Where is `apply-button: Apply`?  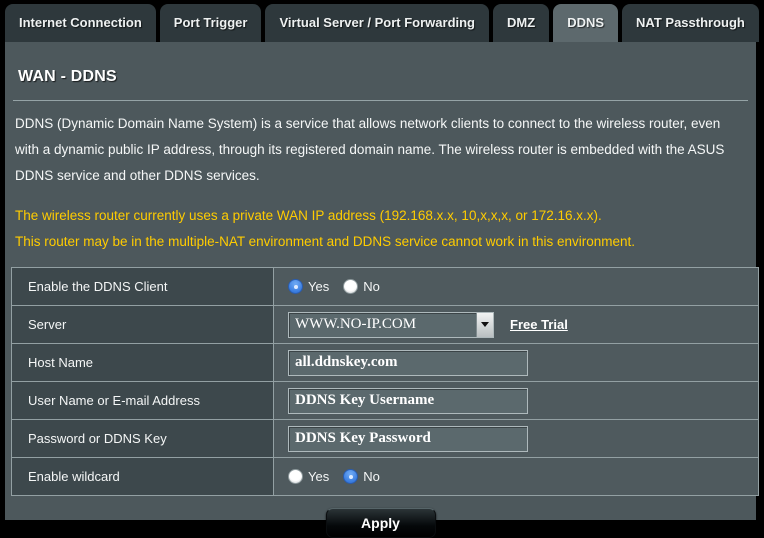
apply-button: Apply is located at coordinates (380, 523).